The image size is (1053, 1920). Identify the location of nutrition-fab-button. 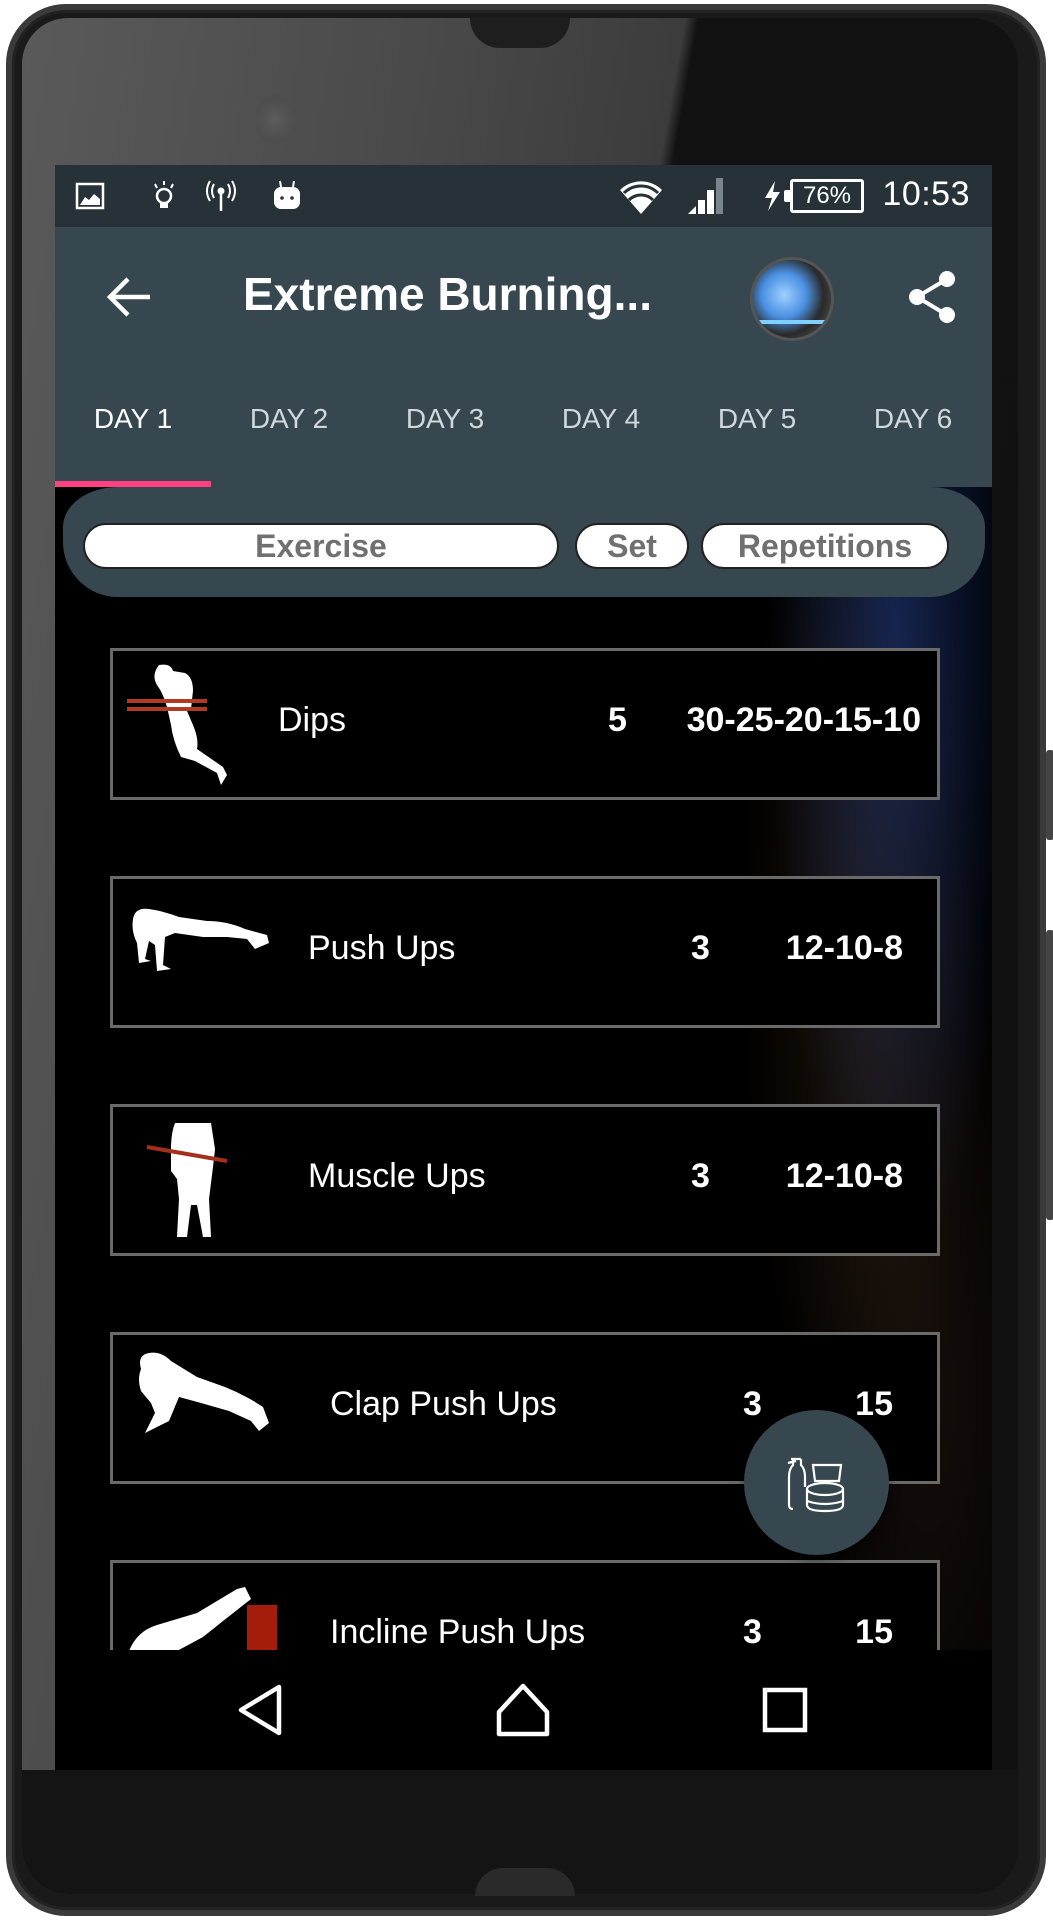
(816, 1482).